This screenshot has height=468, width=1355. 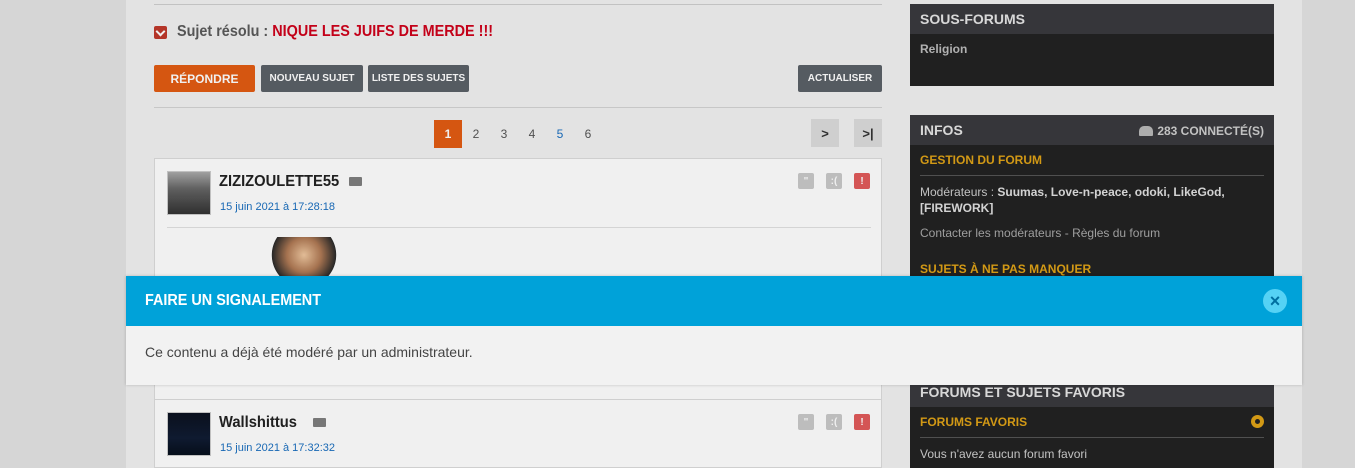 What do you see at coordinates (1275, 301) in the screenshot?
I see `close-icon: ×` at bounding box center [1275, 301].